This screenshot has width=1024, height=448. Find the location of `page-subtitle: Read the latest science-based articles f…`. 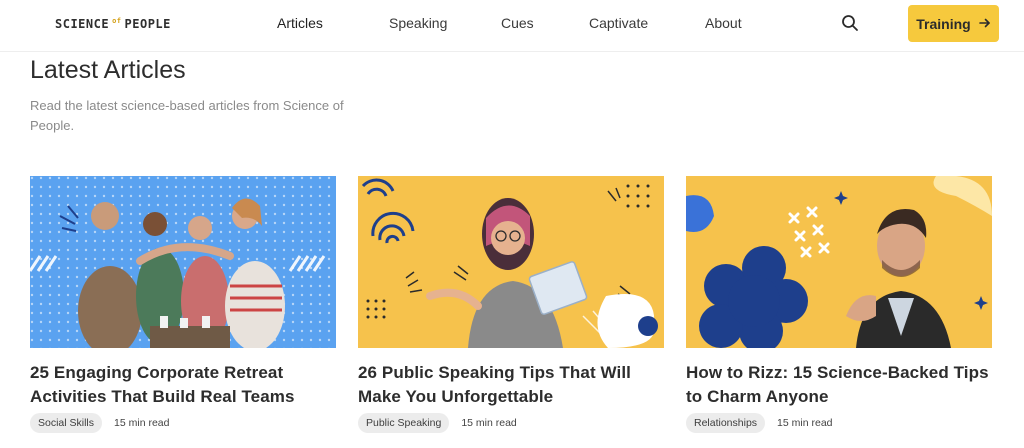

page-subtitle: Read the latest science-based articles f… is located at coordinates (187, 115).